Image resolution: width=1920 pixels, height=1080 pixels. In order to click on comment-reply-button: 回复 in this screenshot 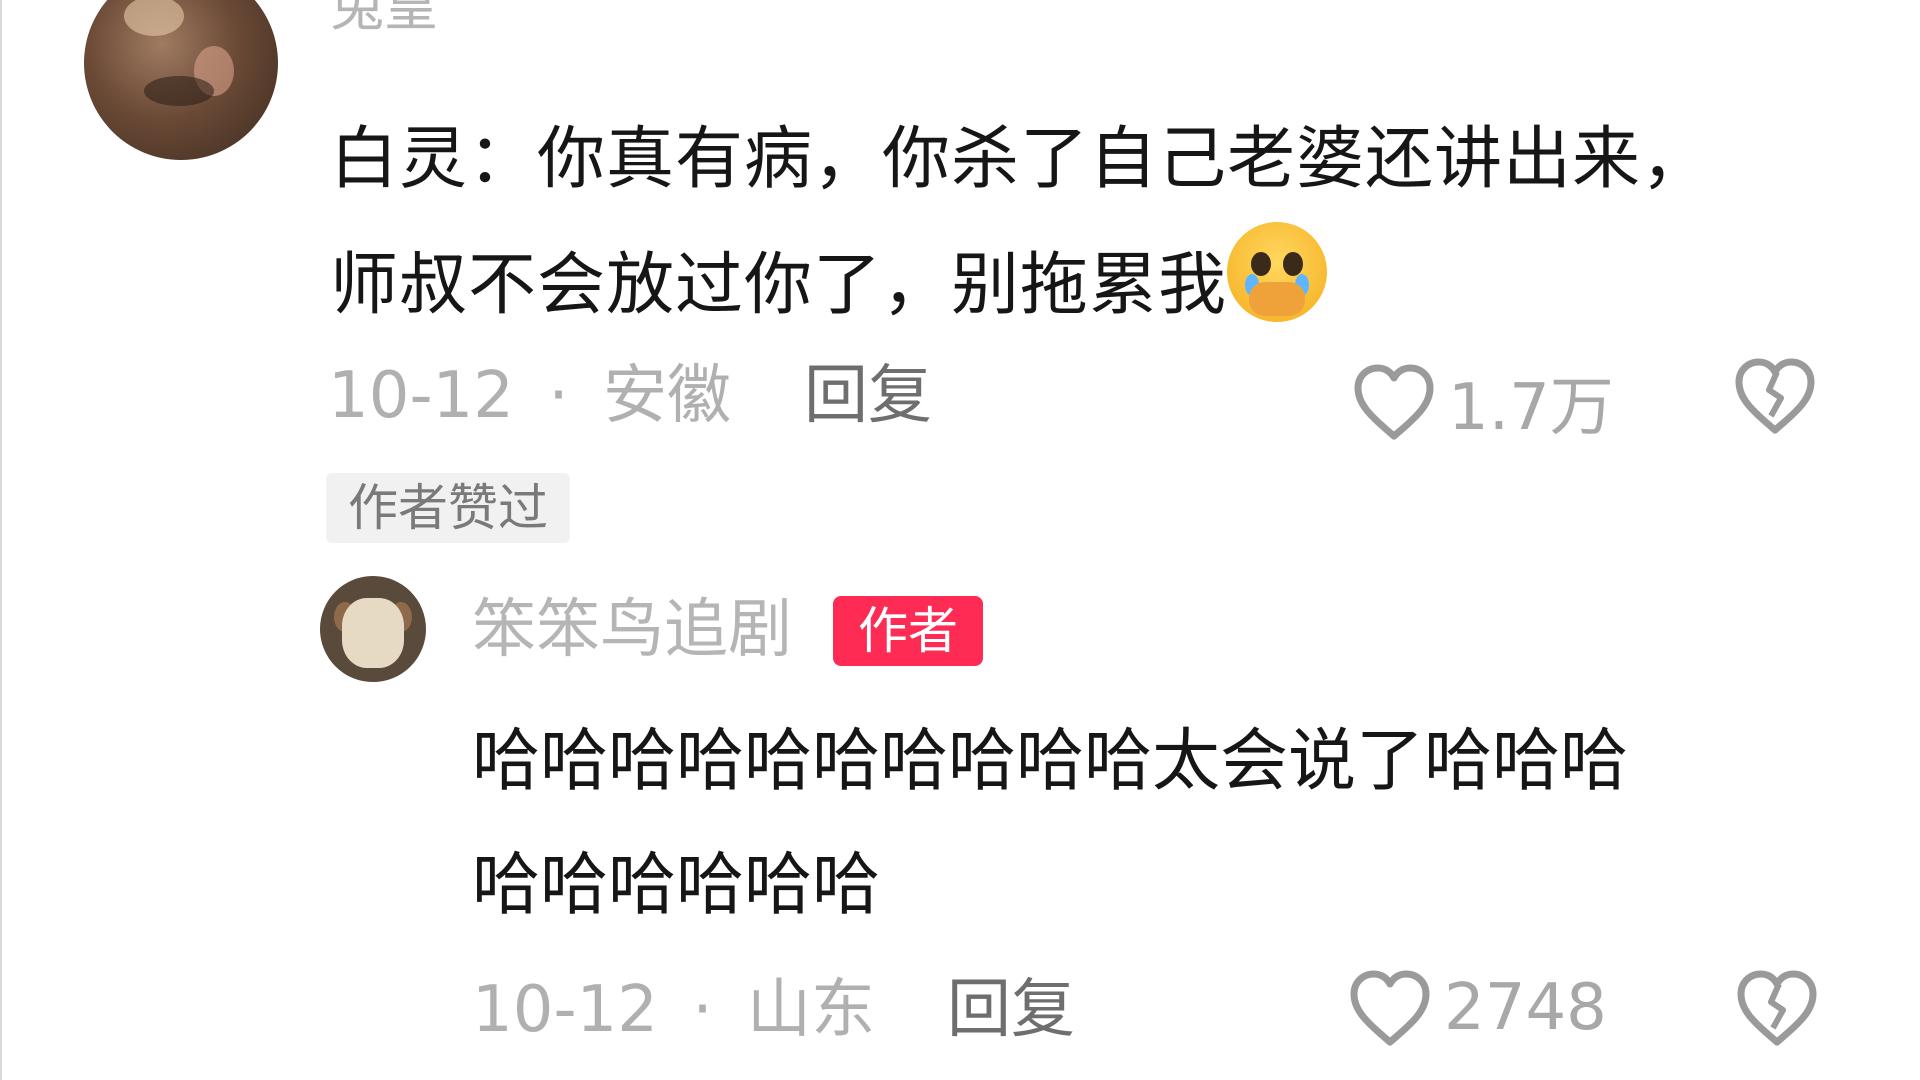, I will do `click(868, 396)`.